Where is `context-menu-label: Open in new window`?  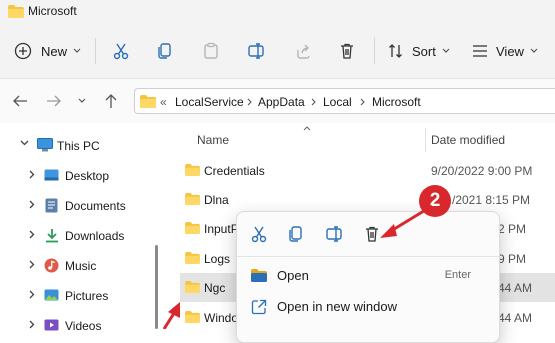 context-menu-label: Open in new window is located at coordinates (337, 306).